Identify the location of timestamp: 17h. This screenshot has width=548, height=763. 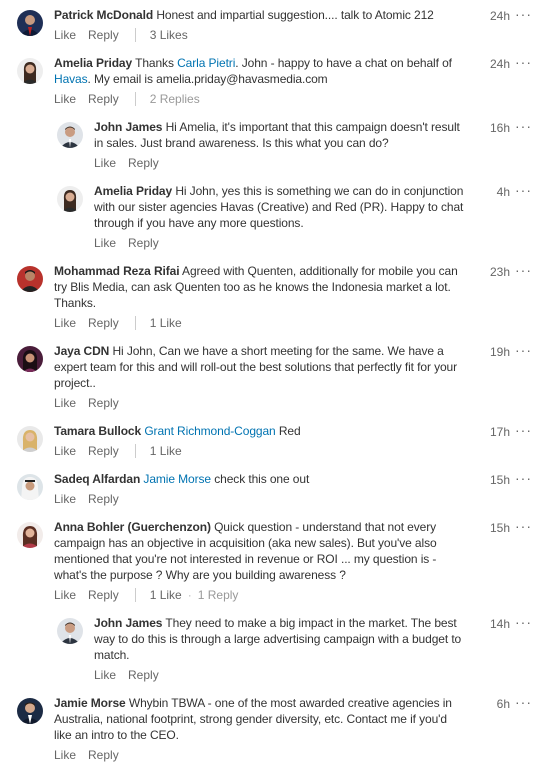
(499, 432).